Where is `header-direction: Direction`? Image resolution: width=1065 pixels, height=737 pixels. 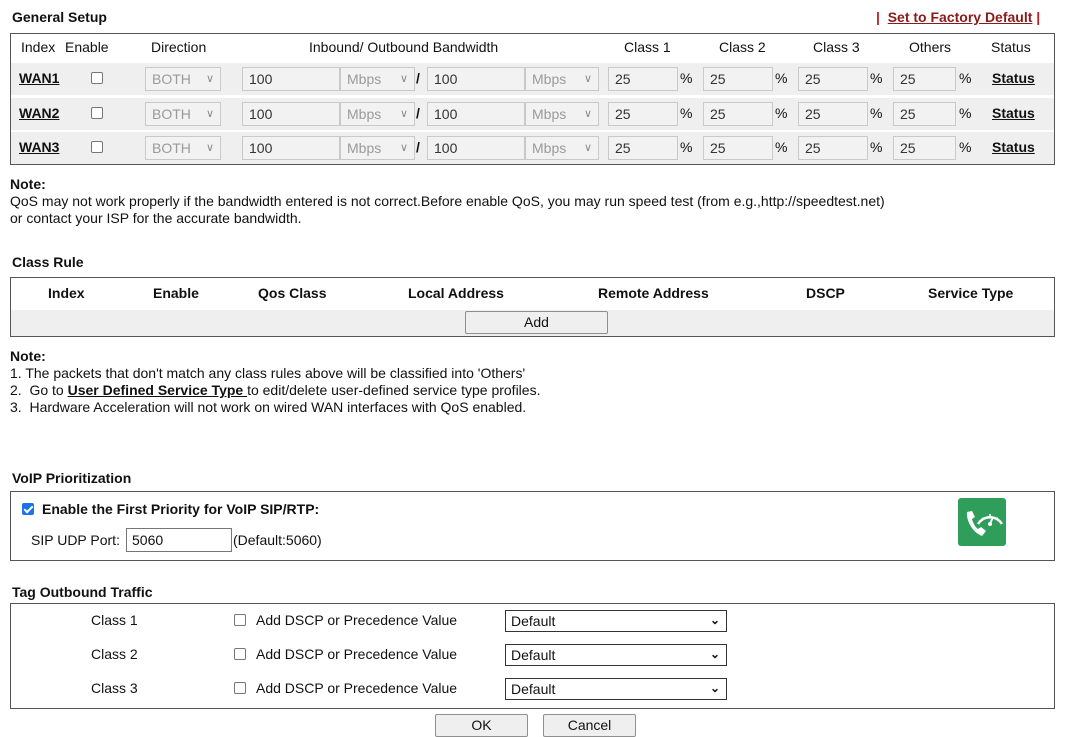 header-direction: Direction is located at coordinates (179, 47).